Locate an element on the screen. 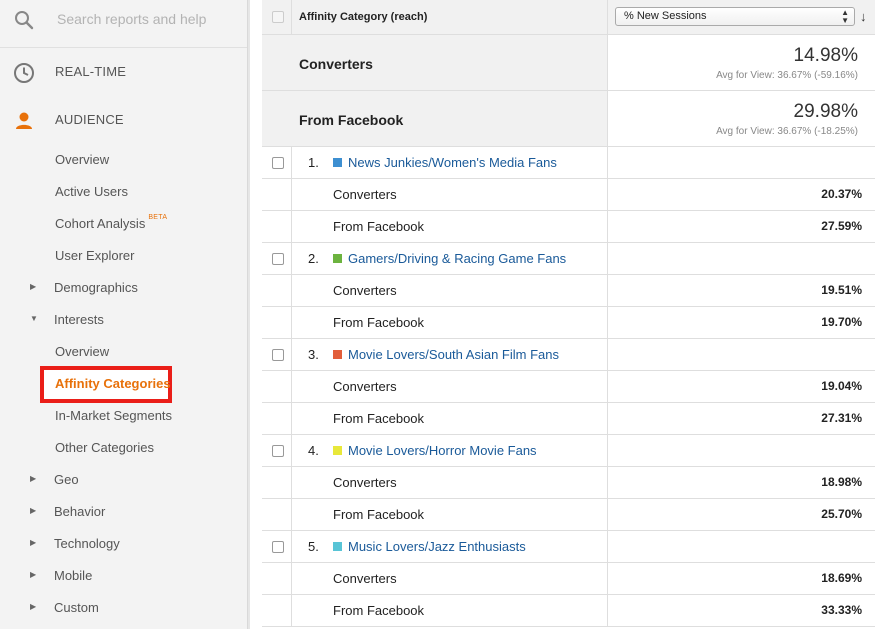 The image size is (875, 629). segment-name: From Facebook is located at coordinates (351, 120).